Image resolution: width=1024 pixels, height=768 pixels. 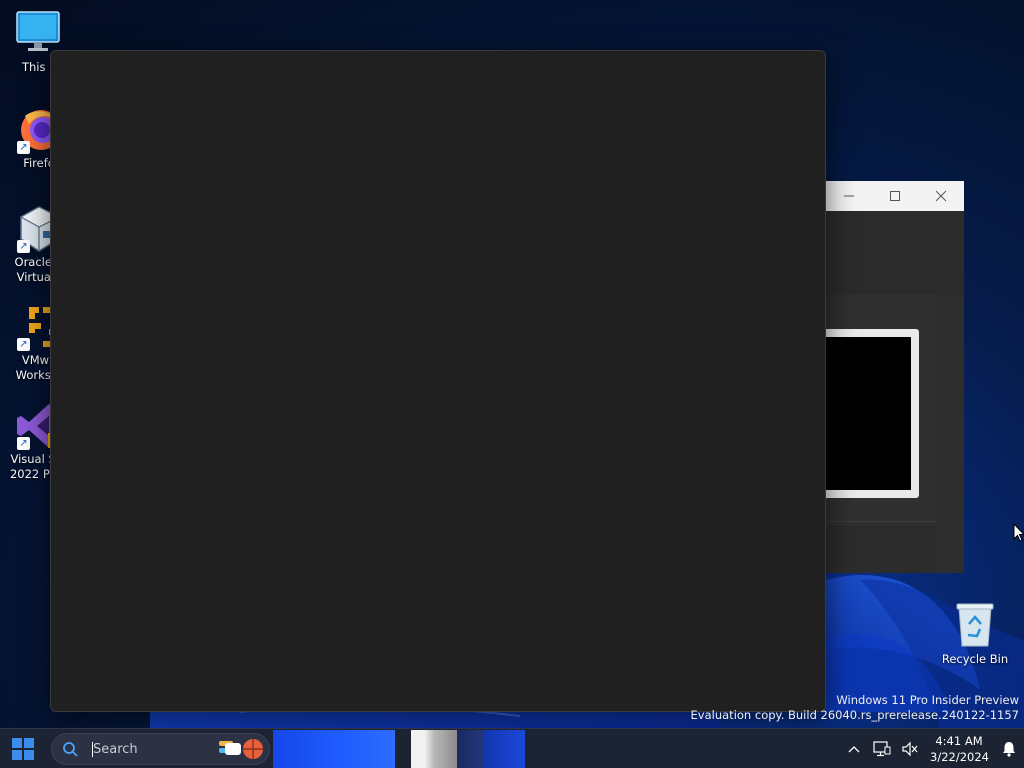 What do you see at coordinates (975, 625) in the screenshot?
I see `recycle-bin-icon` at bounding box center [975, 625].